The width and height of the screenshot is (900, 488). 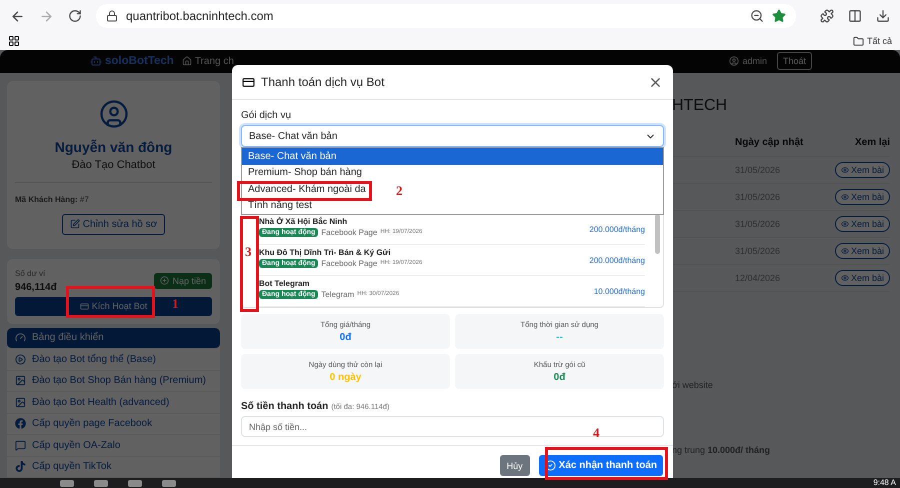 I want to click on stat-value: 0 ngày, so click(x=346, y=377).